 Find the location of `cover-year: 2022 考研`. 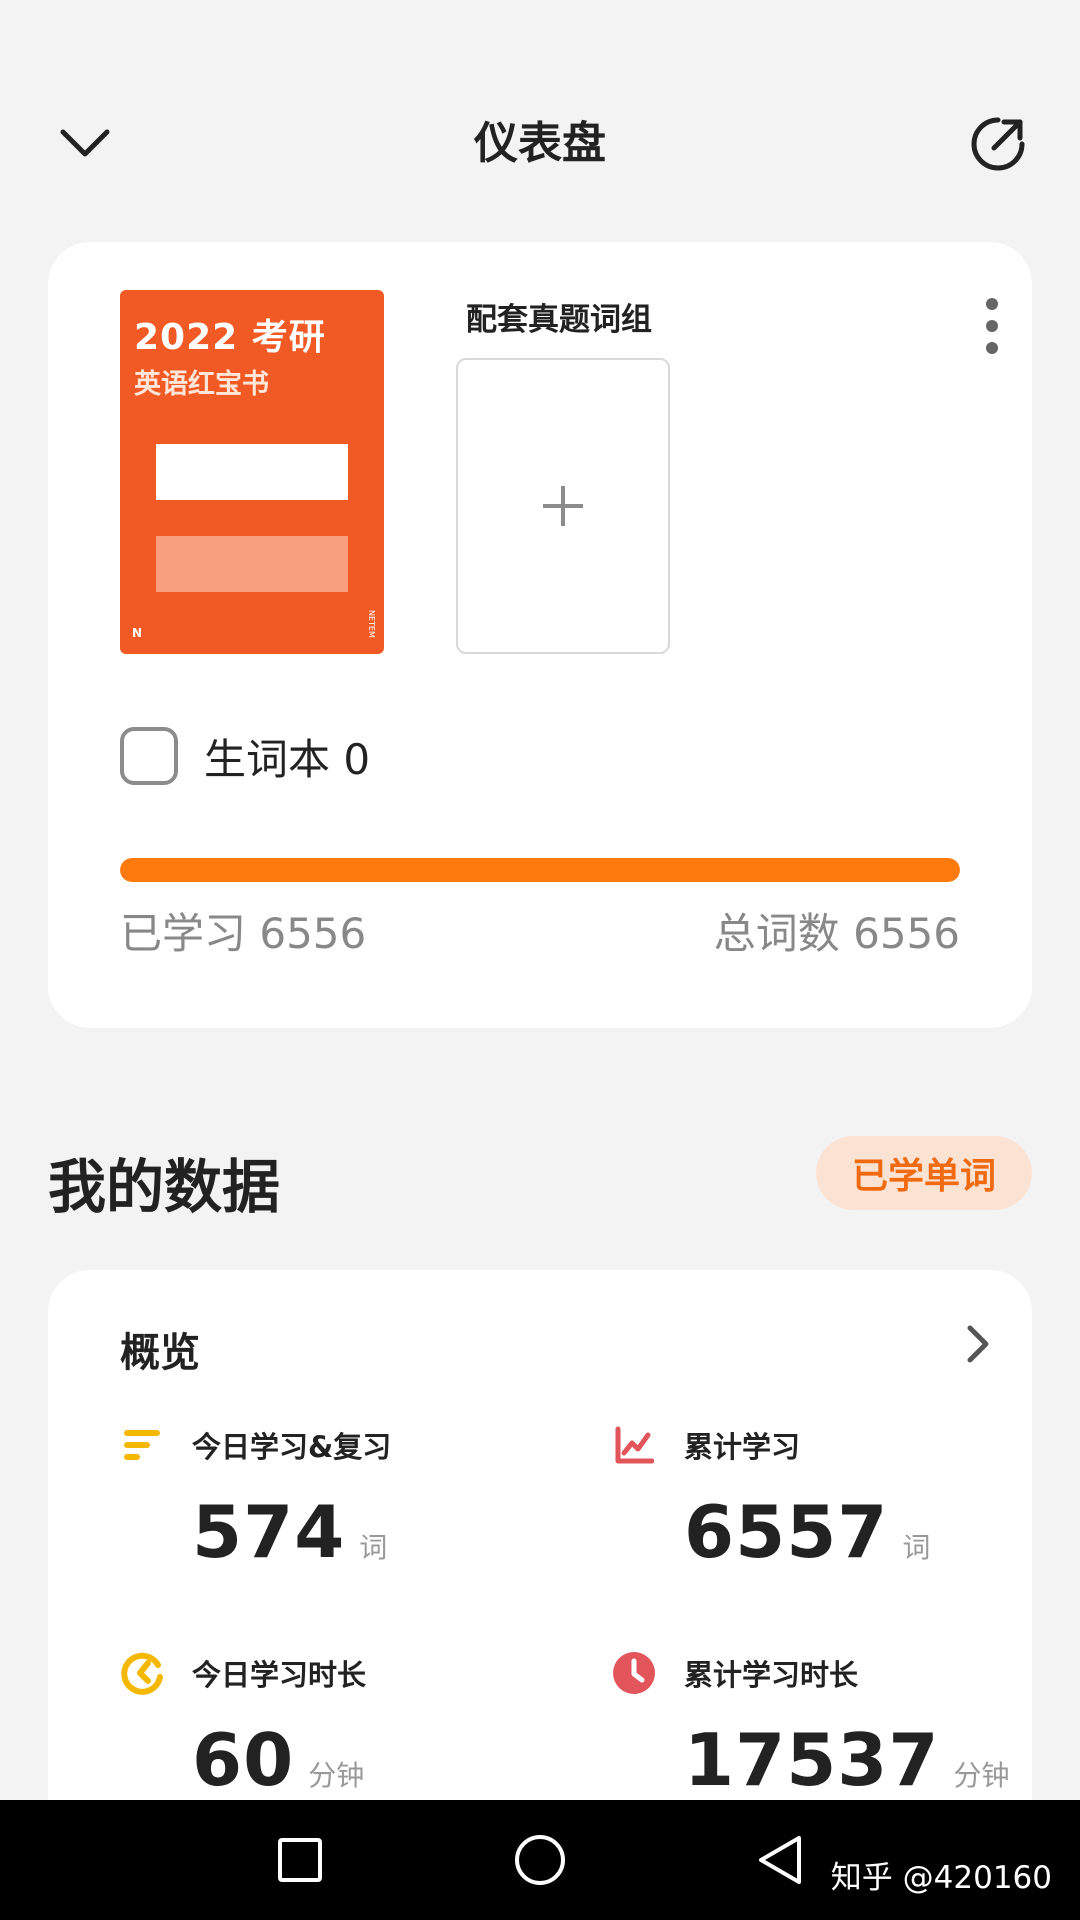

cover-year: 2022 考研 is located at coordinates (230, 337).